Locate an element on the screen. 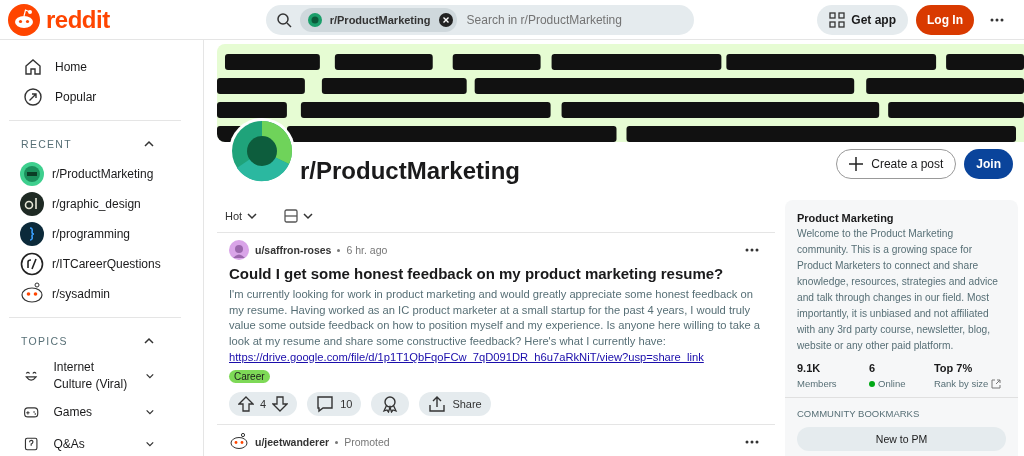 The image size is (1024, 456). award-icon is located at coordinates (390, 404).